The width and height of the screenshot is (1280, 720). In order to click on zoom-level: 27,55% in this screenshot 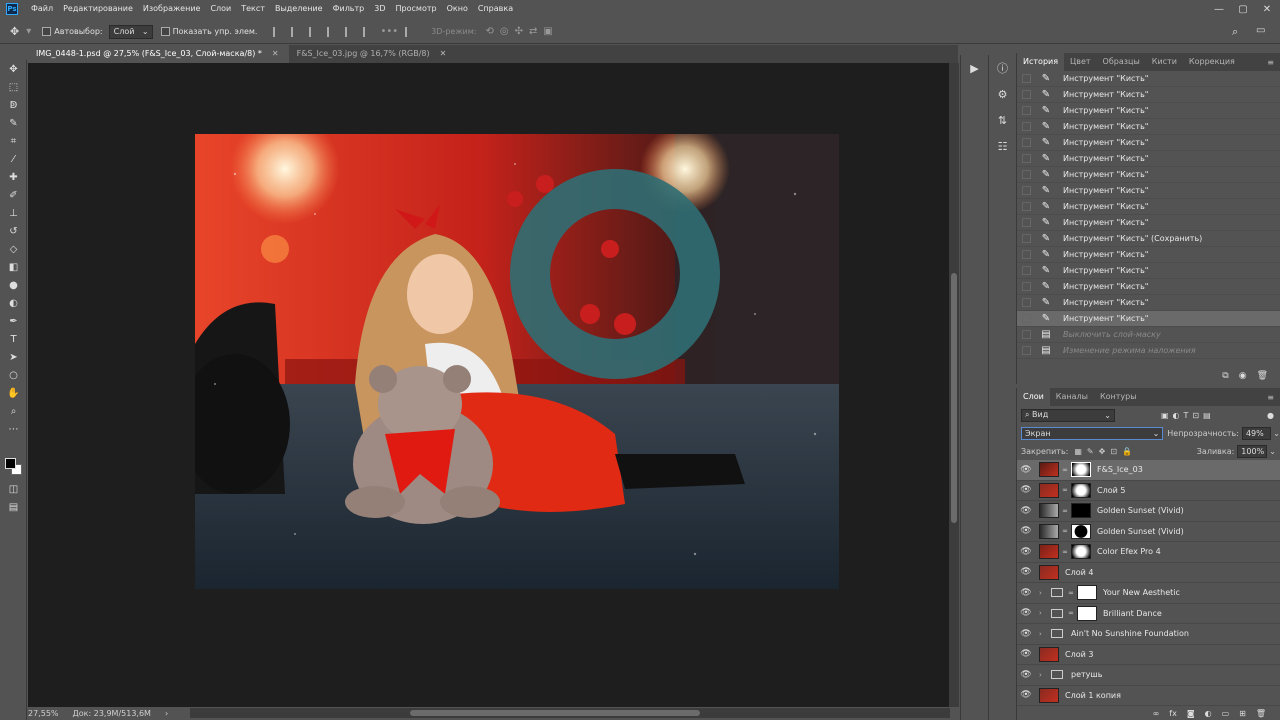, I will do `click(43, 713)`.